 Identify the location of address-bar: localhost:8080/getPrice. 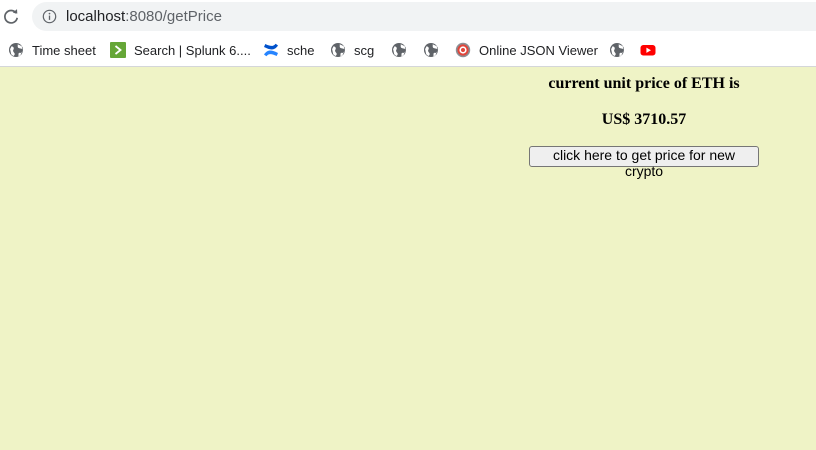
(424, 16).